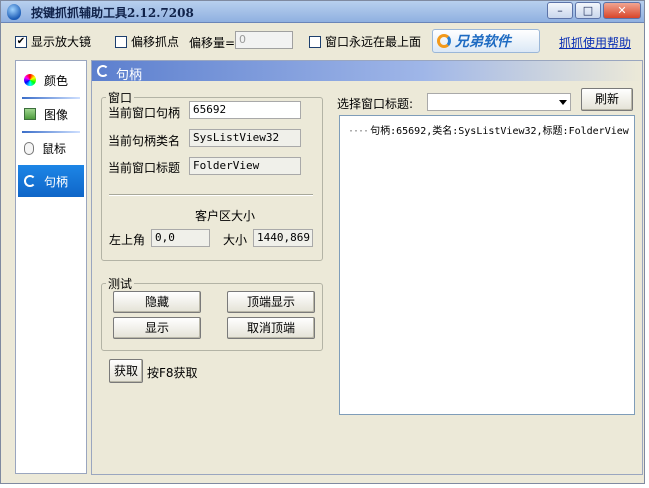 This screenshot has width=649, height=488. Describe the element at coordinates (499, 131) in the screenshot. I see `tree-item-text: 句柄:65692,类名:SysListView32,标题:FolderView` at that location.